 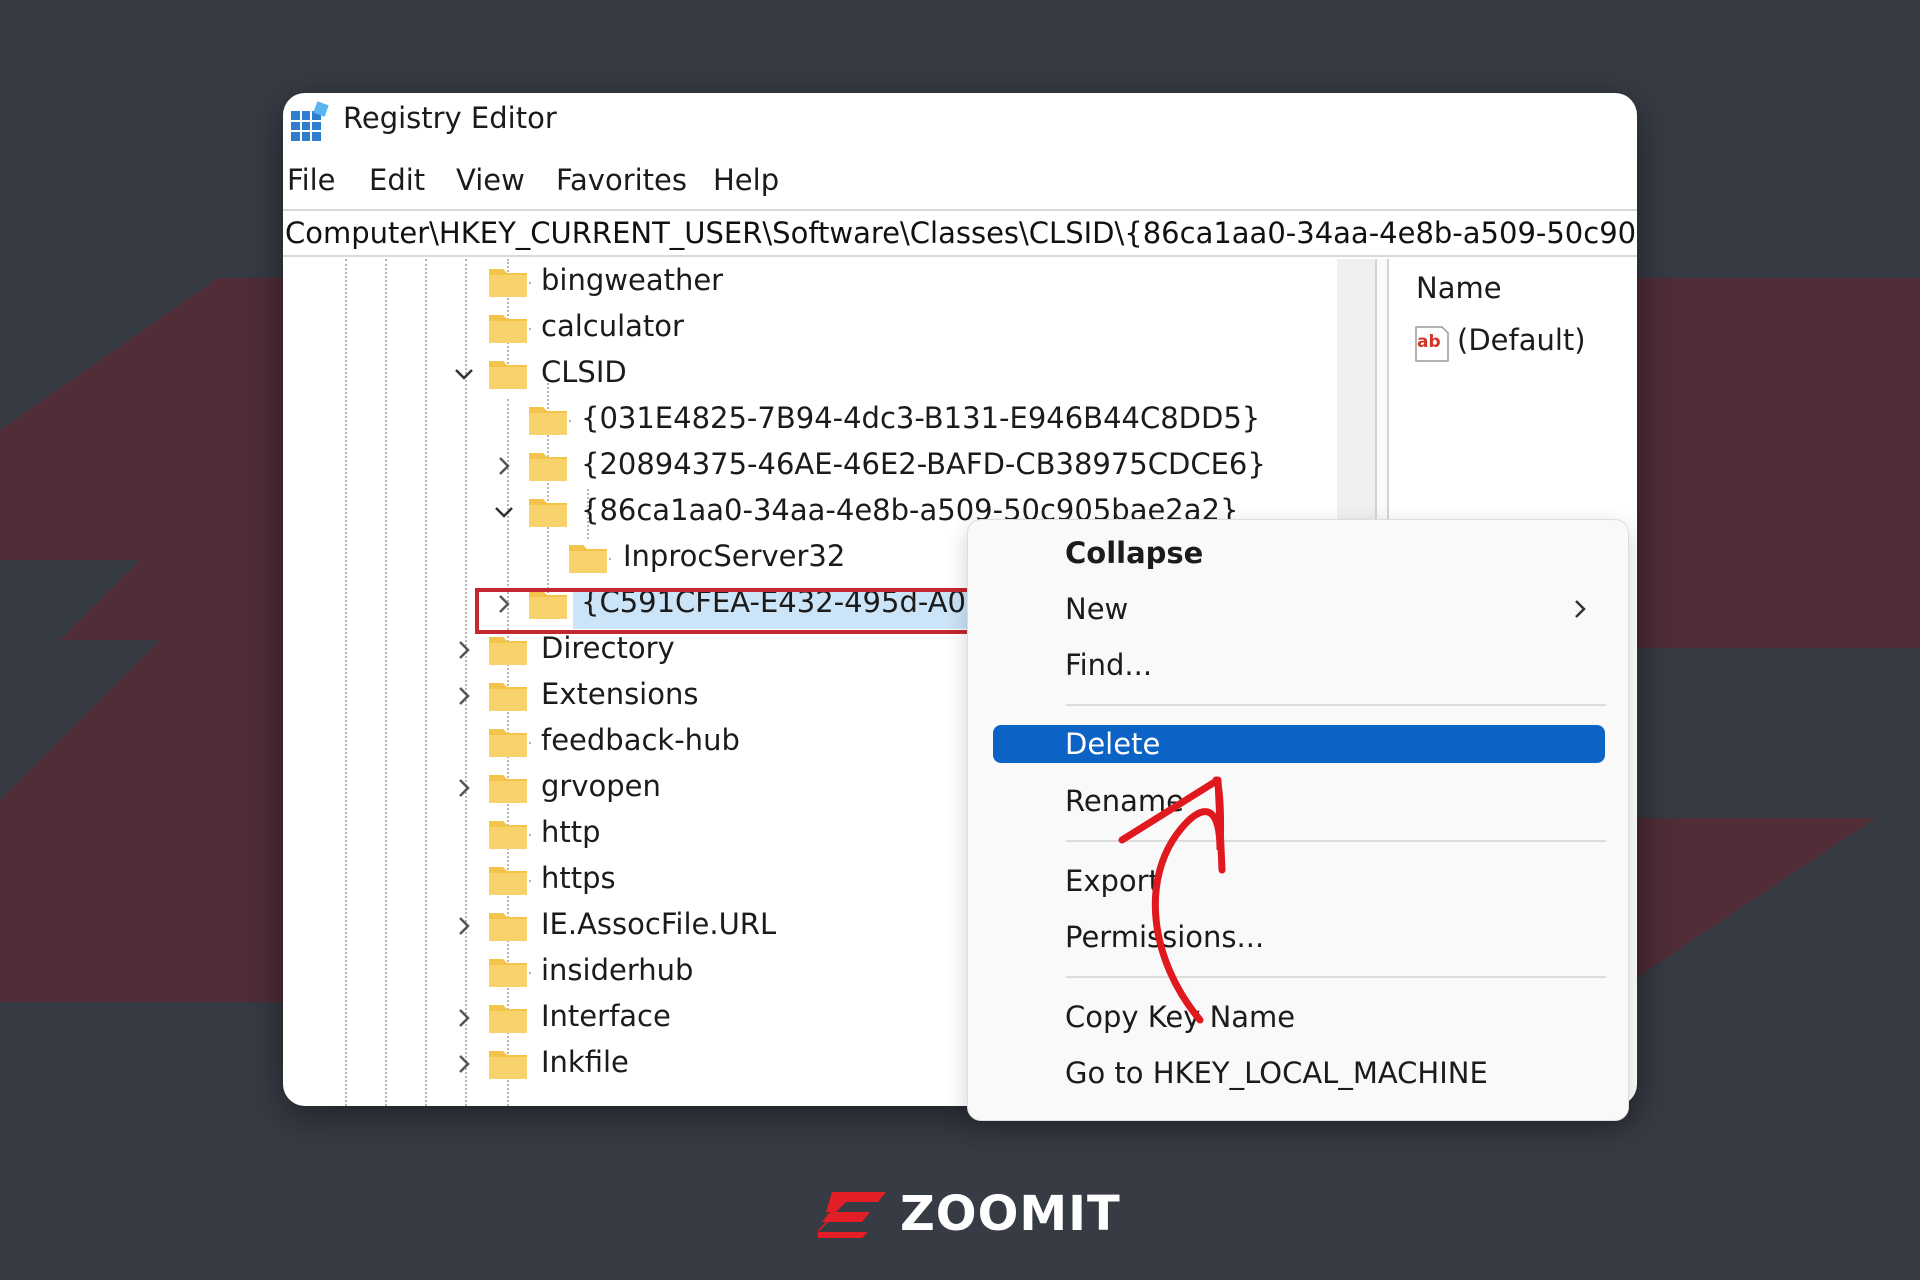 I want to click on tree-node-label: http, so click(x=571, y=832).